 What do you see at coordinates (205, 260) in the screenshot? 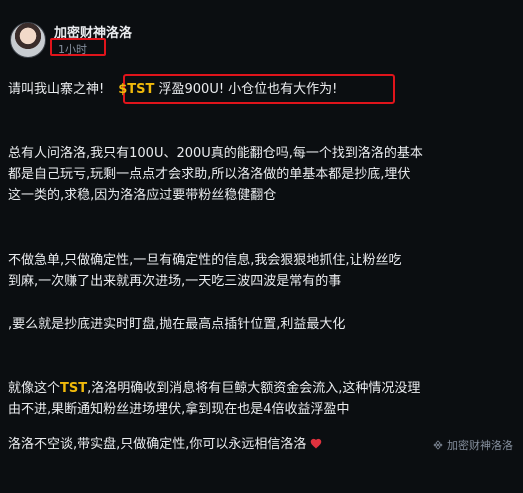
I see `paragraph-line: 不做急单,只做确定性,一旦有确定性的信息,我会狠狠地抓住,让粉丝吃` at bounding box center [205, 260].